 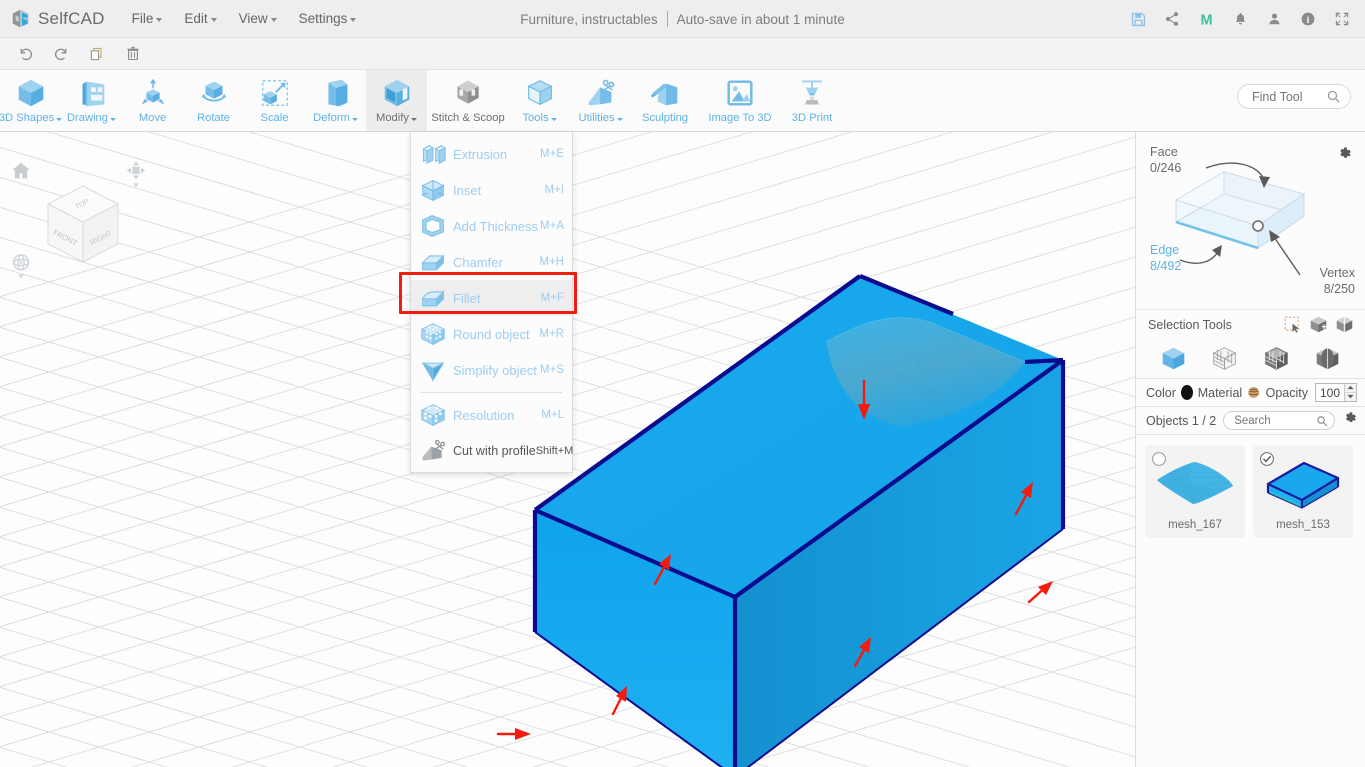 I want to click on opacity-input, so click(x=1330, y=392).